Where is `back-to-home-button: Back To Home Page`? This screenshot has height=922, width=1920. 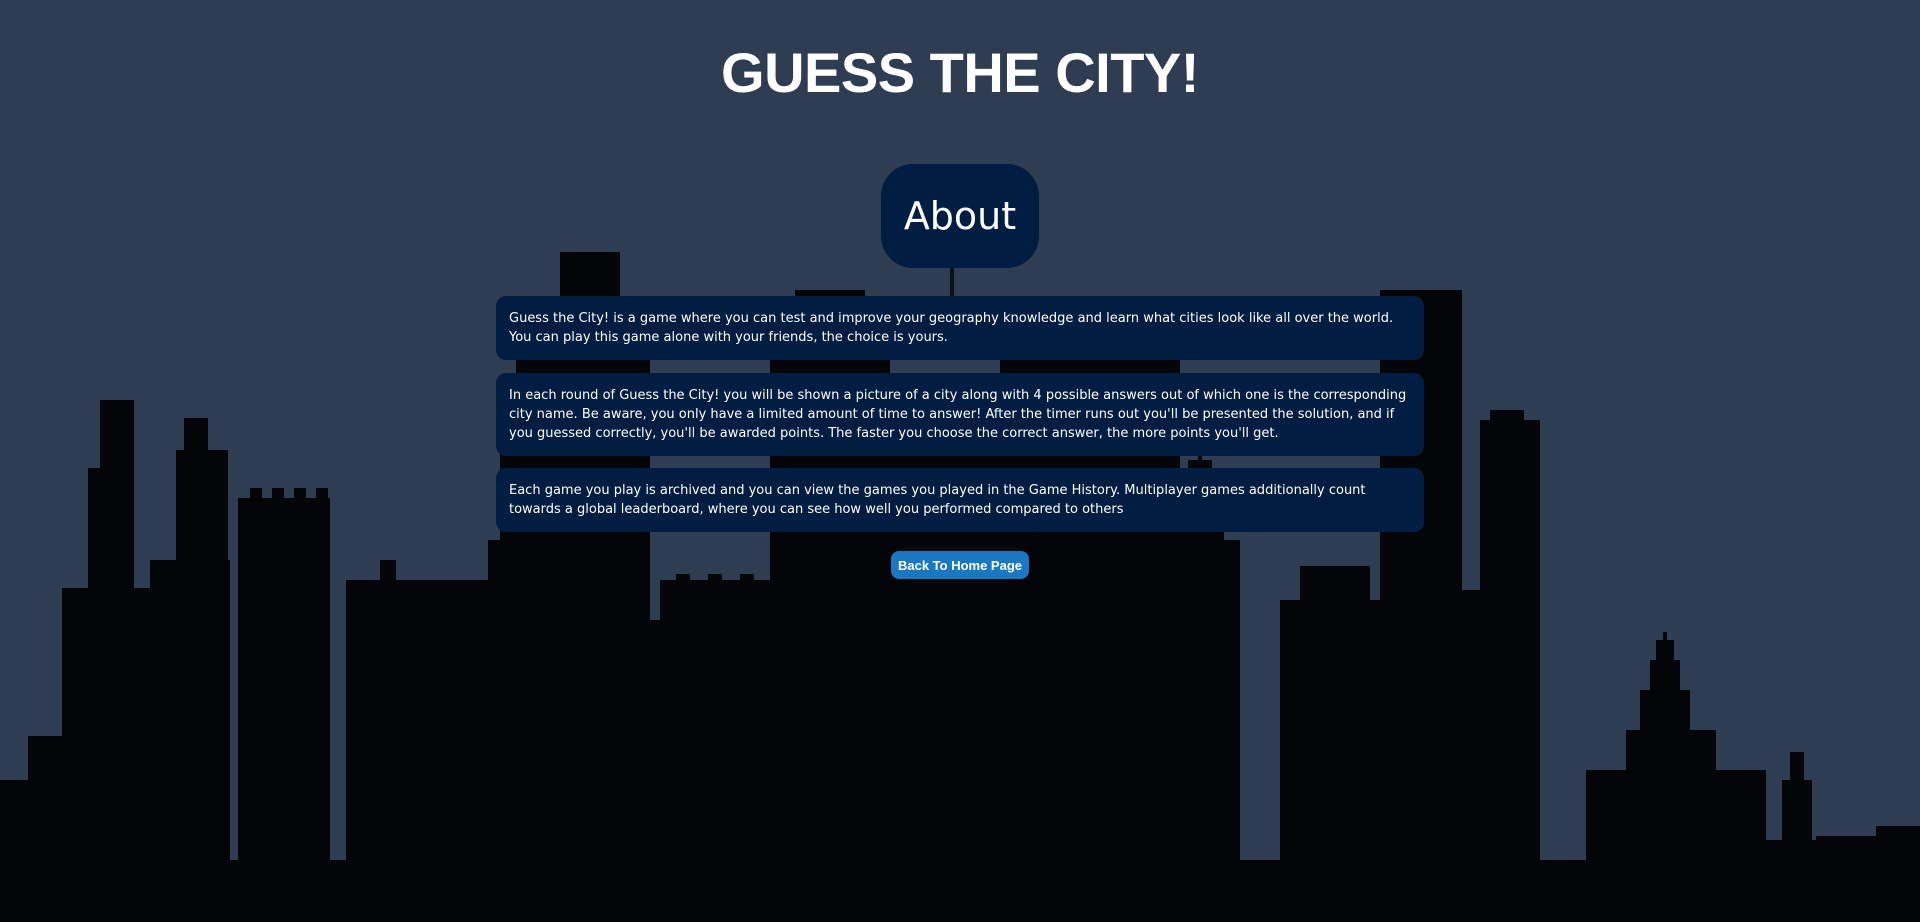
back-to-home-button: Back To Home Page is located at coordinates (960, 565).